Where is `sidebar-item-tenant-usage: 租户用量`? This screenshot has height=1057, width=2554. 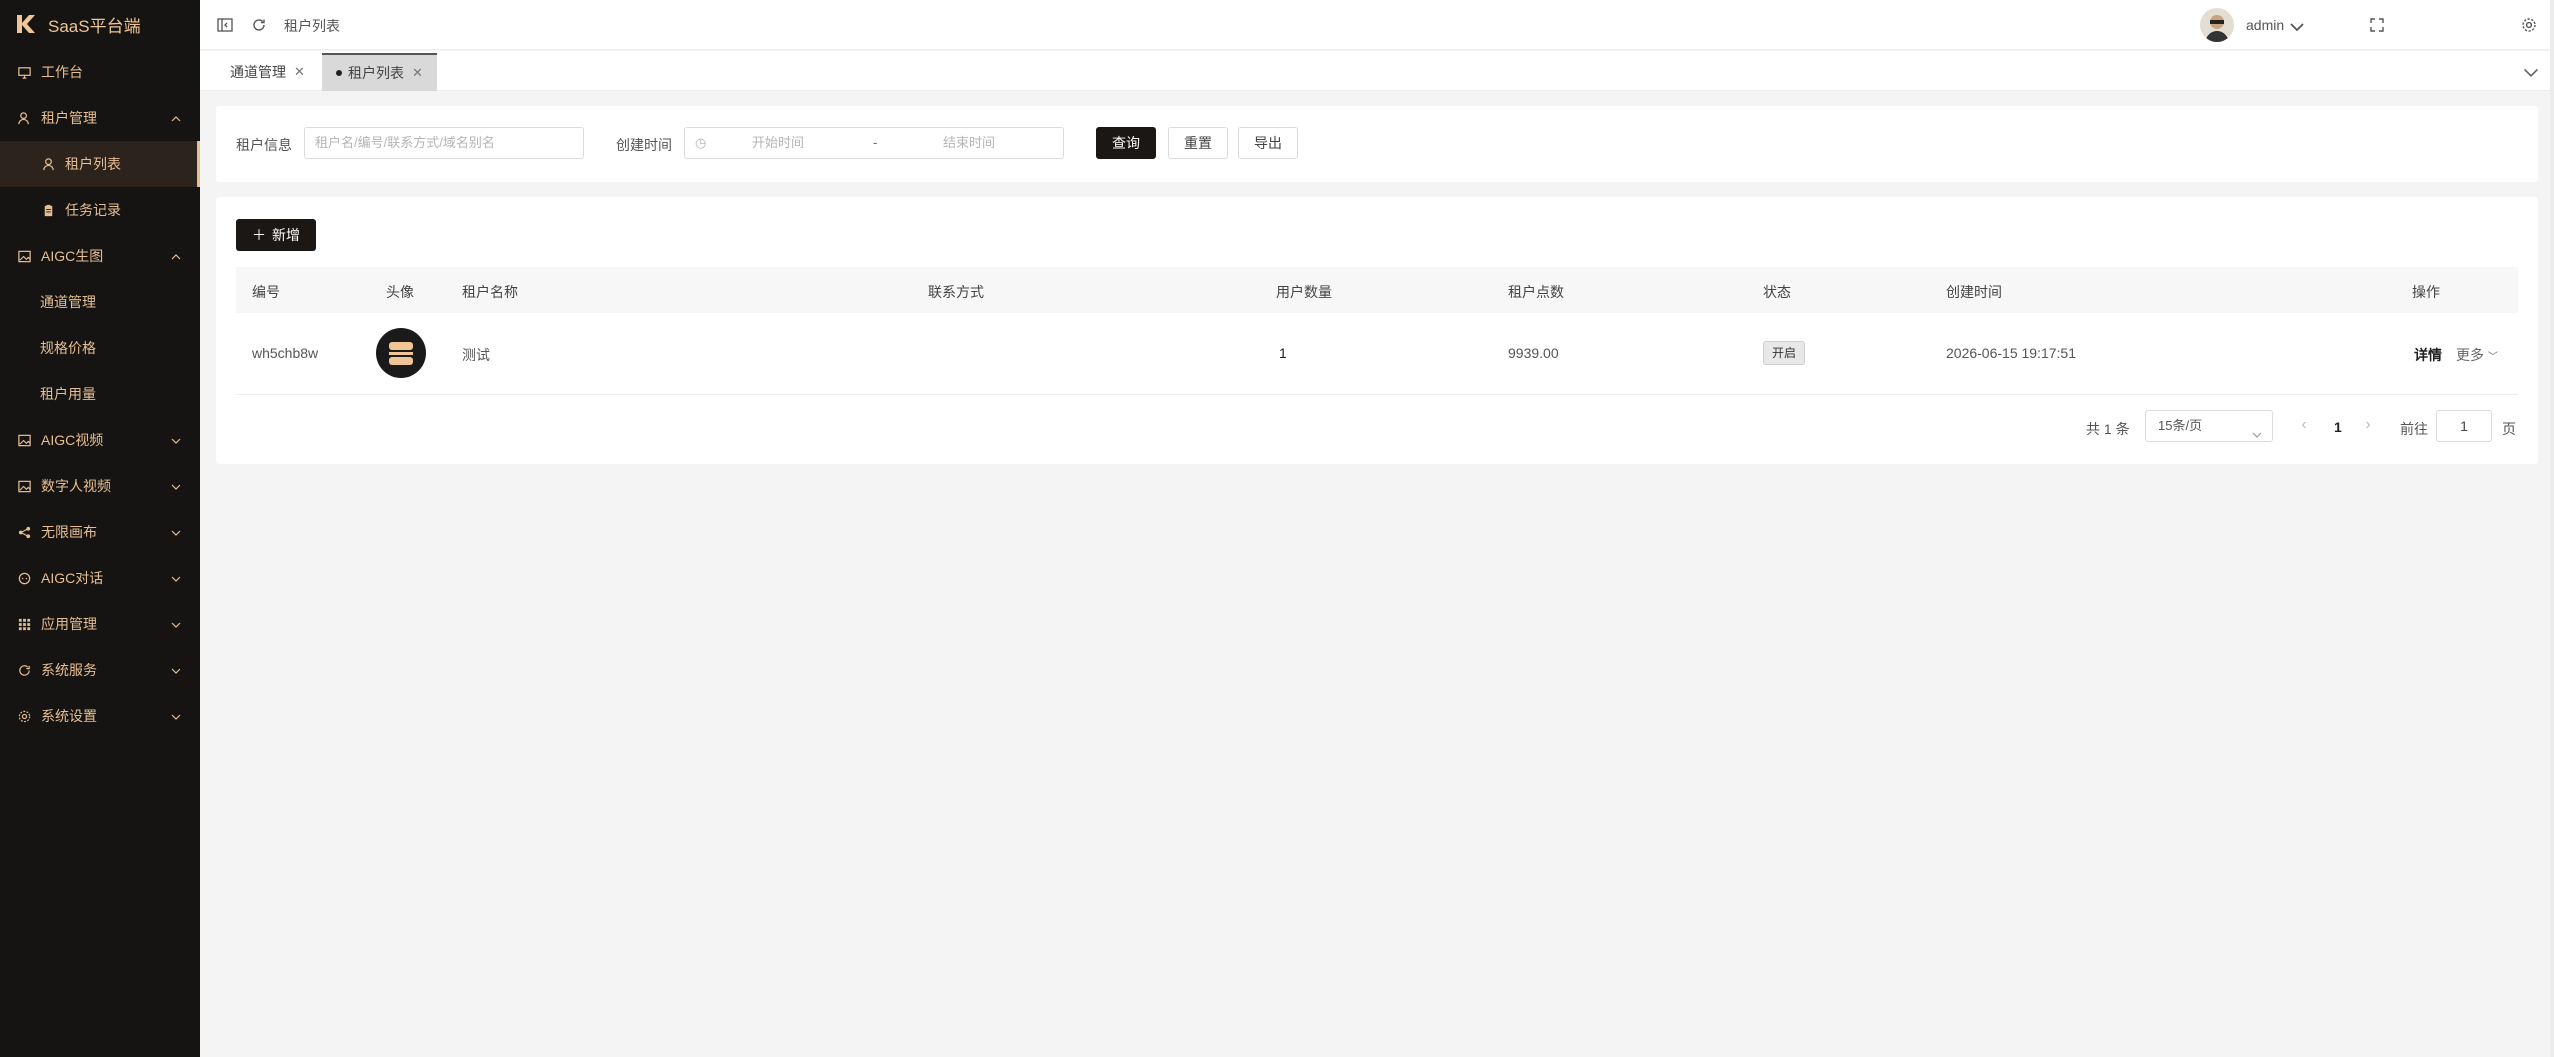 sidebar-item-tenant-usage: 租户用量 is located at coordinates (100, 394).